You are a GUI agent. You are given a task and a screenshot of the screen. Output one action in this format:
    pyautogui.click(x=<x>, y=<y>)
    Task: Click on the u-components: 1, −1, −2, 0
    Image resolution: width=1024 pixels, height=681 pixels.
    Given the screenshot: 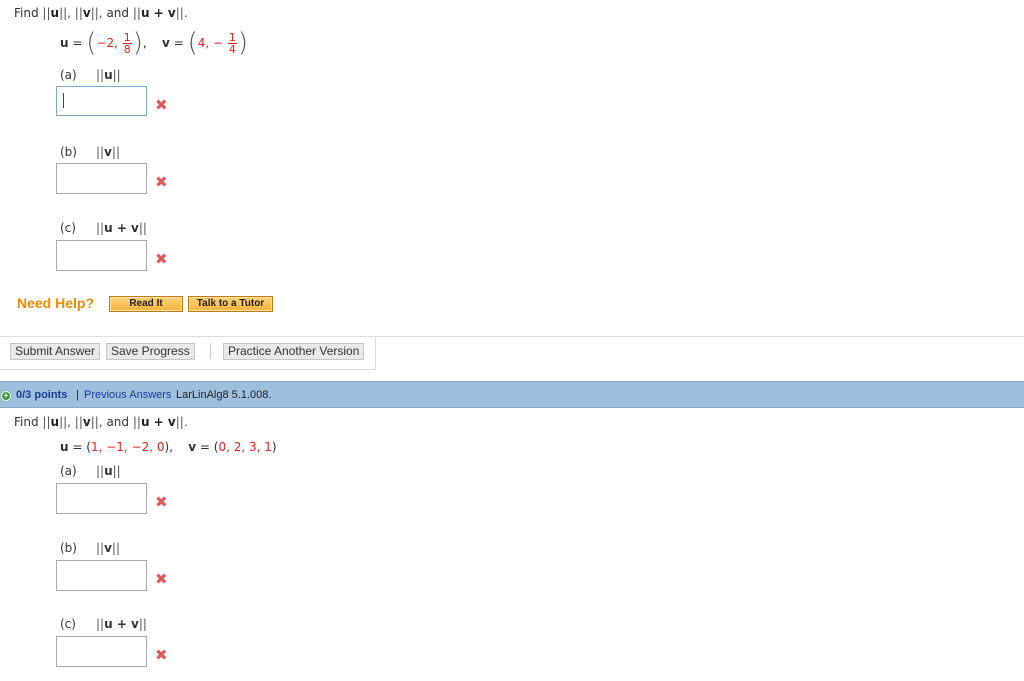 What is the action you would take?
    pyautogui.click(x=127, y=447)
    